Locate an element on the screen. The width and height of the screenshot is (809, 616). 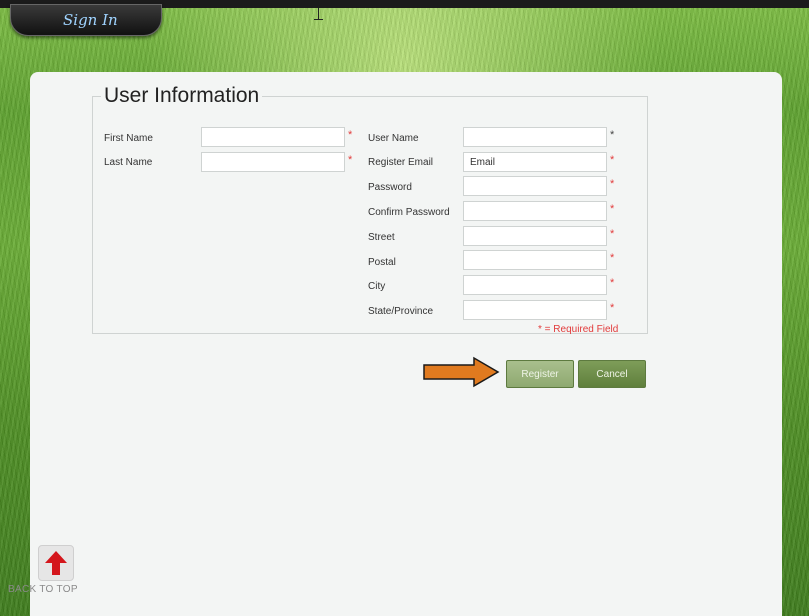
back-to-top-label: BACK TO TOP is located at coordinates (43, 589).